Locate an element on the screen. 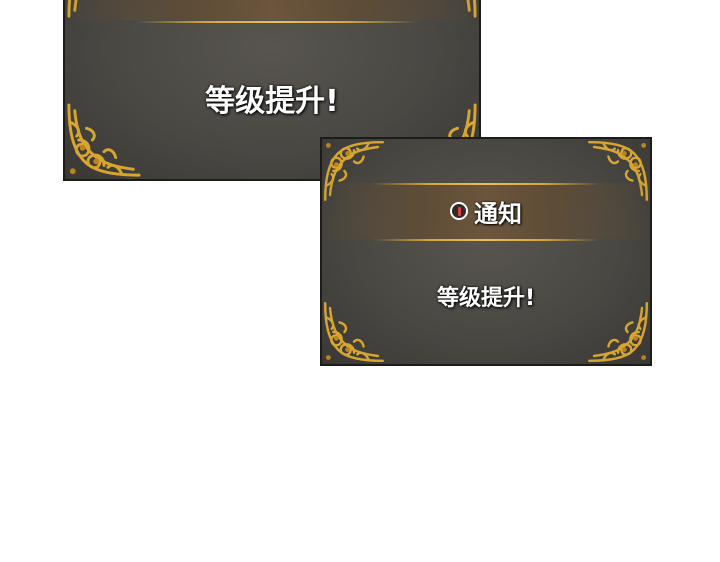 The image size is (720, 562). exclamation-circle-icon is located at coordinates (459, 211).